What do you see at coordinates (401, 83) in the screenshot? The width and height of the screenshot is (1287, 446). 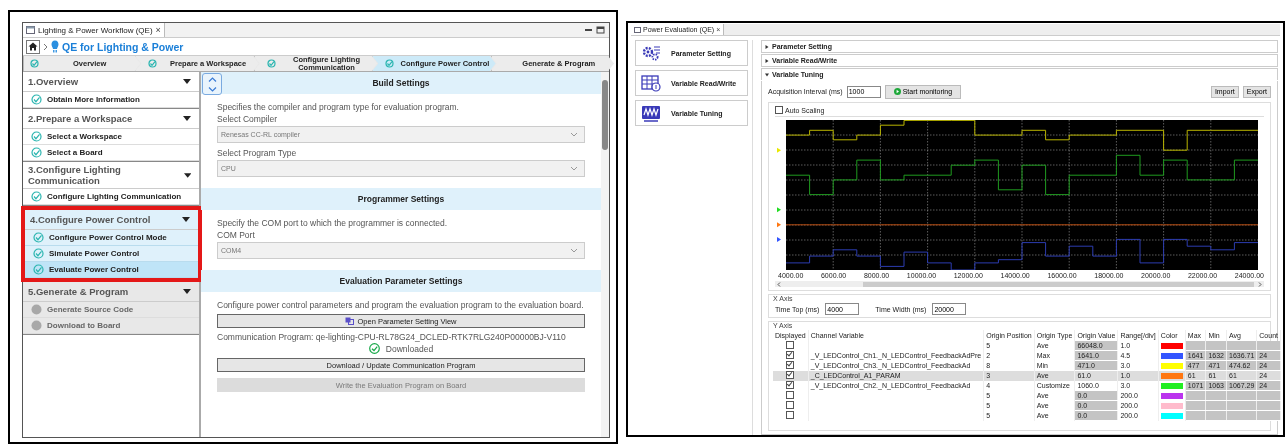 I see `section-title: Build Settings` at bounding box center [401, 83].